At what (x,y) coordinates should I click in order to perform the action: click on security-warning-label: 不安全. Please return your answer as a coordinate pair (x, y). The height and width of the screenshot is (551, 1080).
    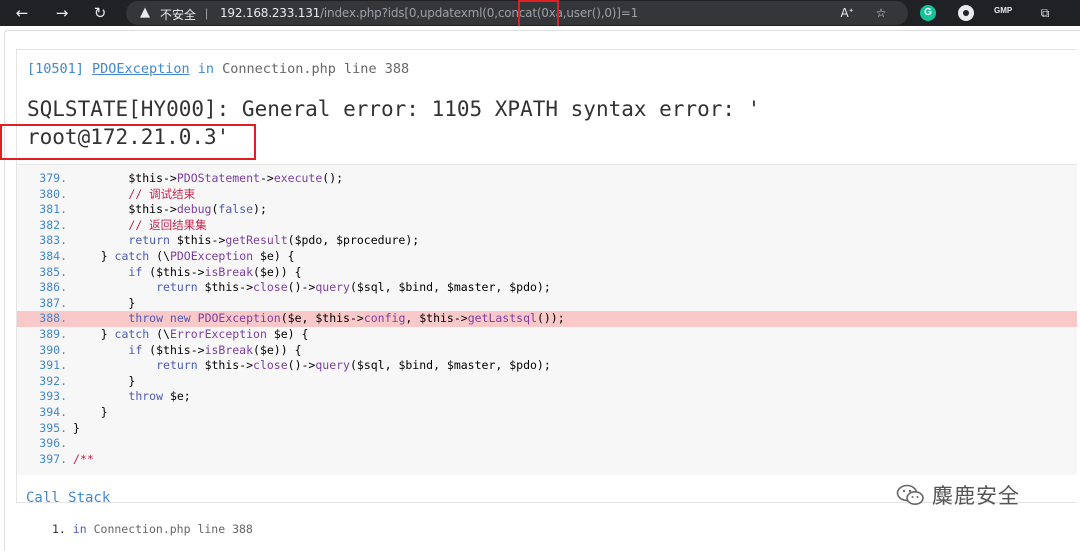
    Looking at the image, I should click on (178, 15).